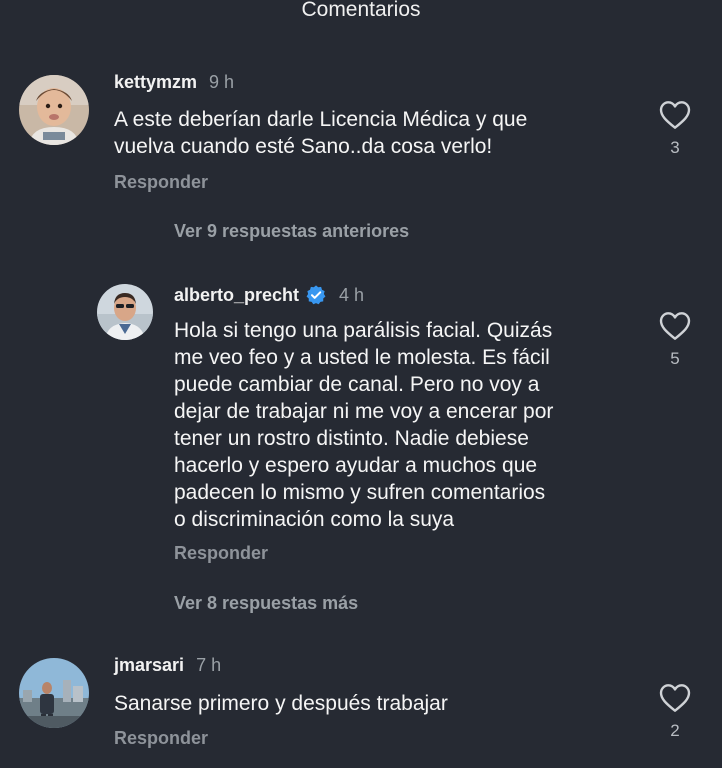  What do you see at coordinates (675, 730) in the screenshot?
I see `like-count: 2` at bounding box center [675, 730].